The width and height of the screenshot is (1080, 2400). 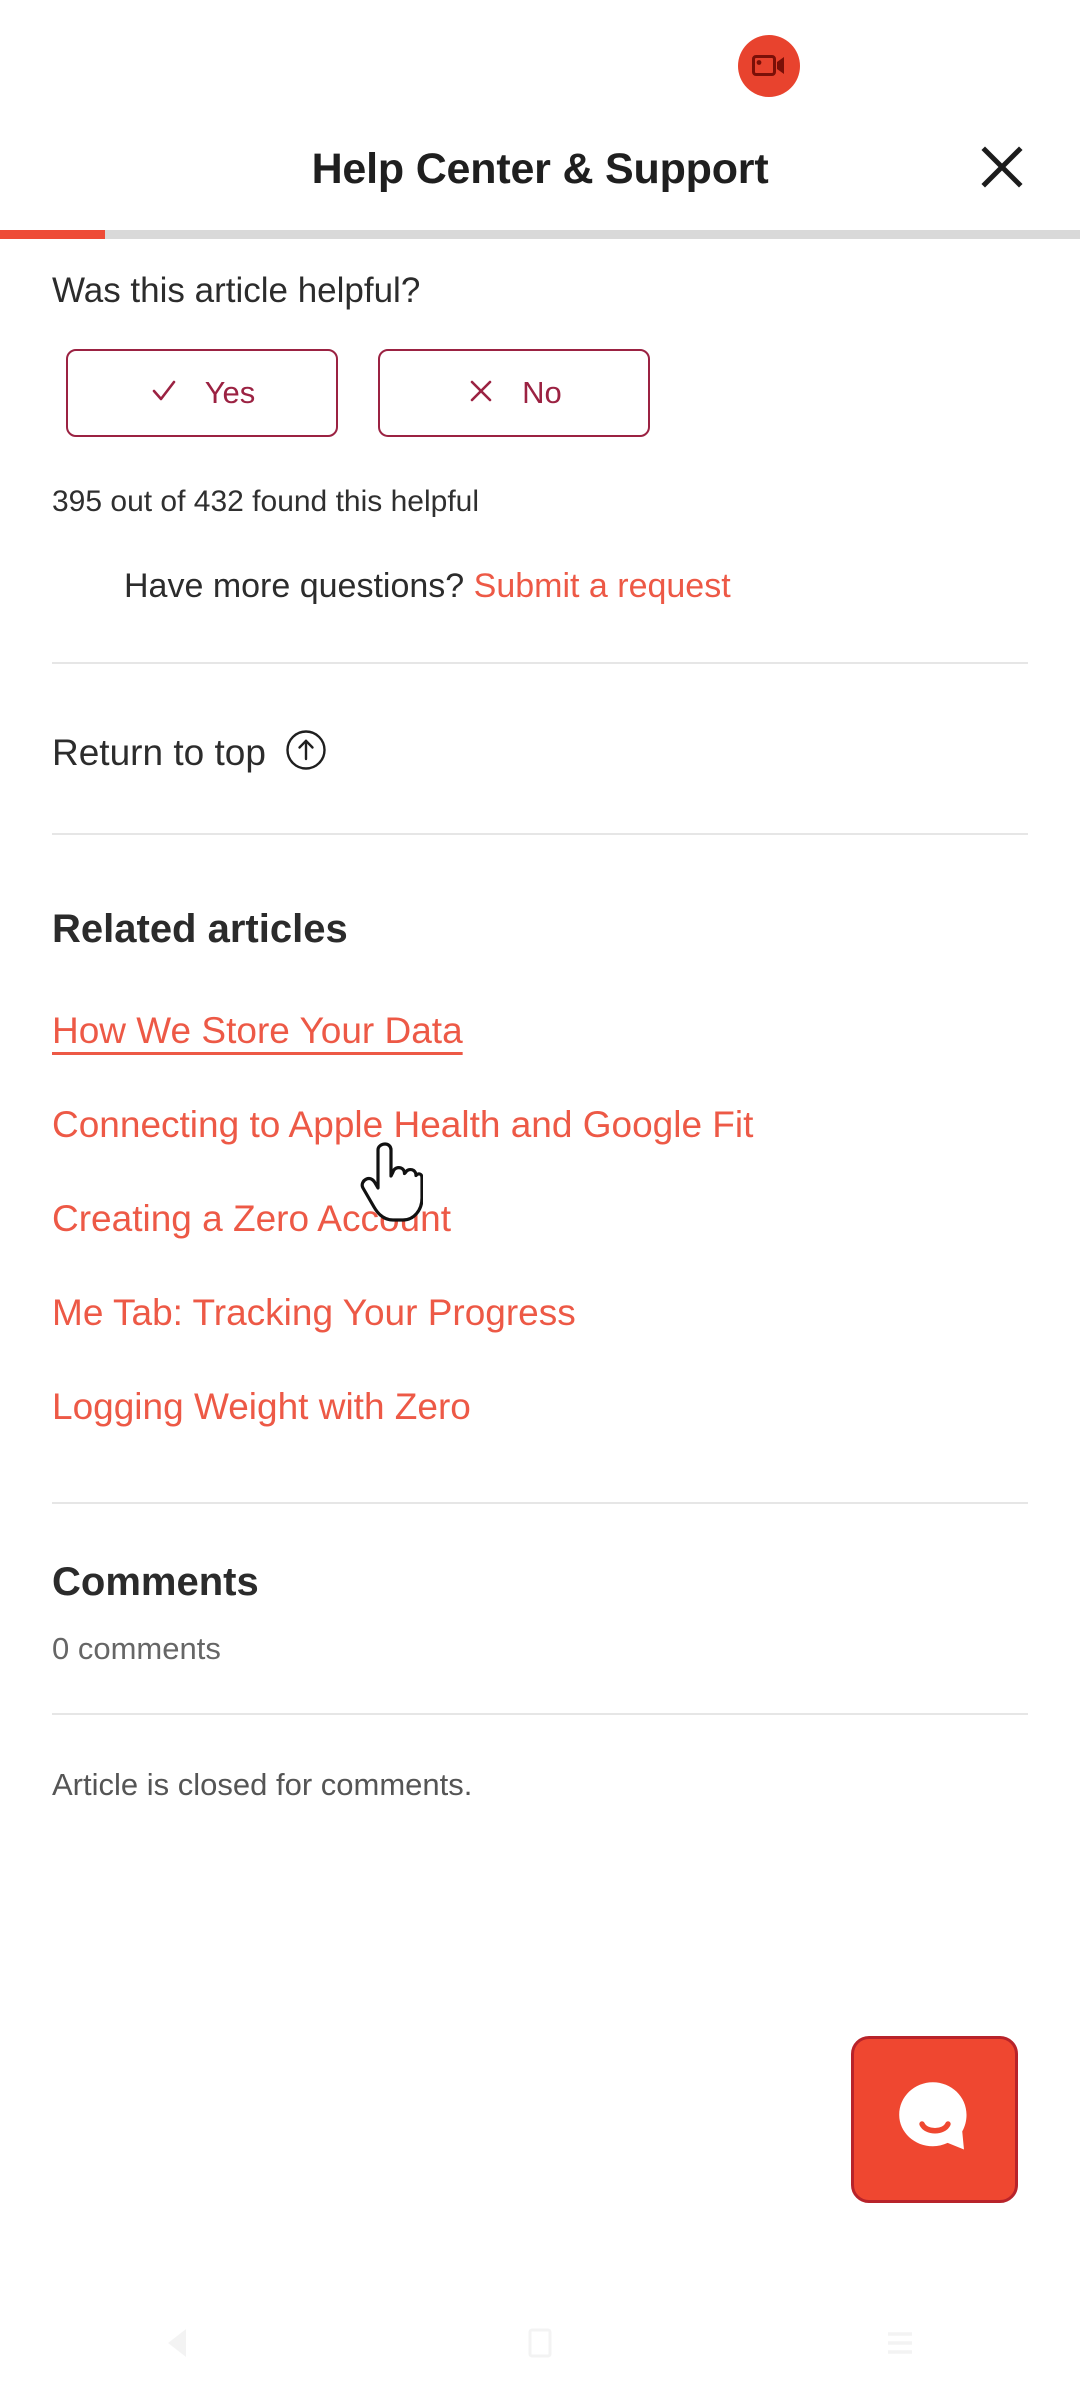 What do you see at coordinates (159, 752) in the screenshot?
I see `return-to-top-label: Return to top` at bounding box center [159, 752].